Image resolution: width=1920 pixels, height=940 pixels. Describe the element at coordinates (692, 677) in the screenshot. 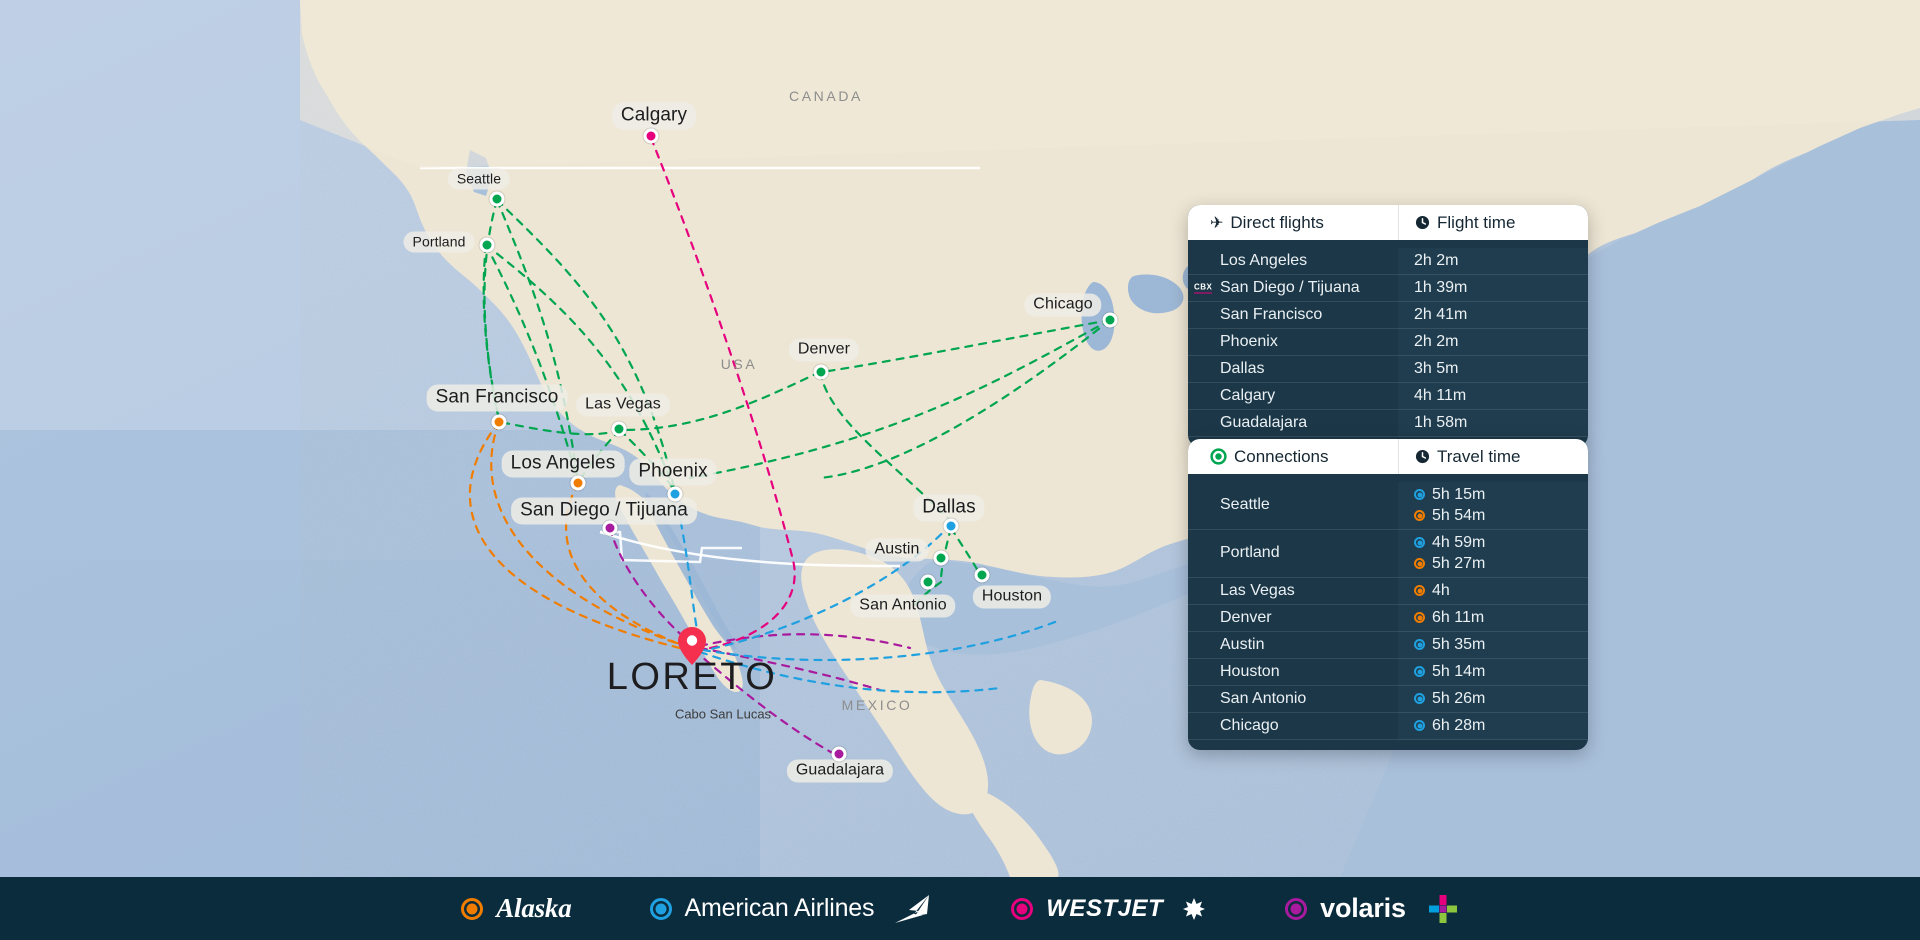

I see `loreto-hub-label: LORETO` at that location.